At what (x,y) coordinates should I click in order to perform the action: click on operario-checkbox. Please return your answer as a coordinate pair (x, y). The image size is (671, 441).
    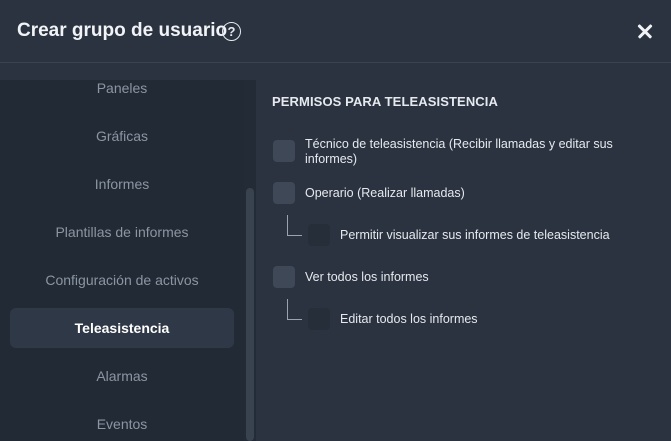
    Looking at the image, I should click on (284, 193).